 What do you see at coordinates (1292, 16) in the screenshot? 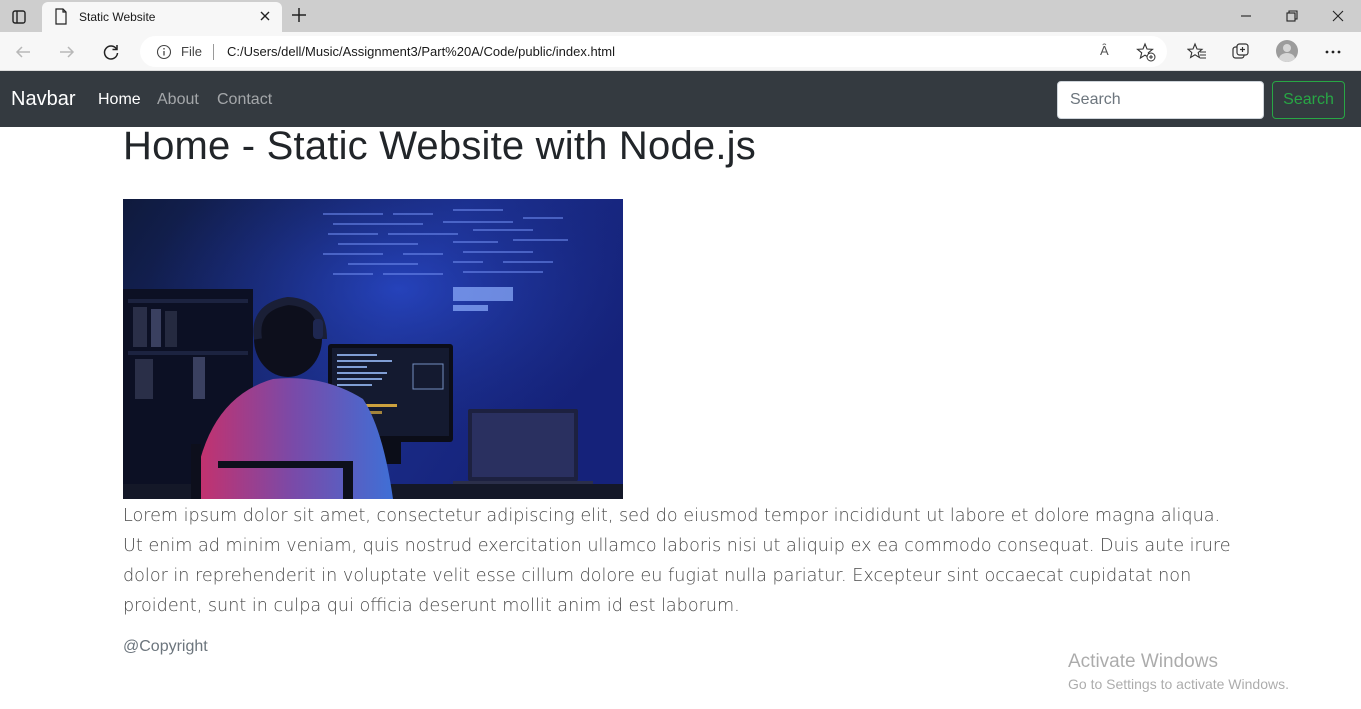
I see `restore-icon` at bounding box center [1292, 16].